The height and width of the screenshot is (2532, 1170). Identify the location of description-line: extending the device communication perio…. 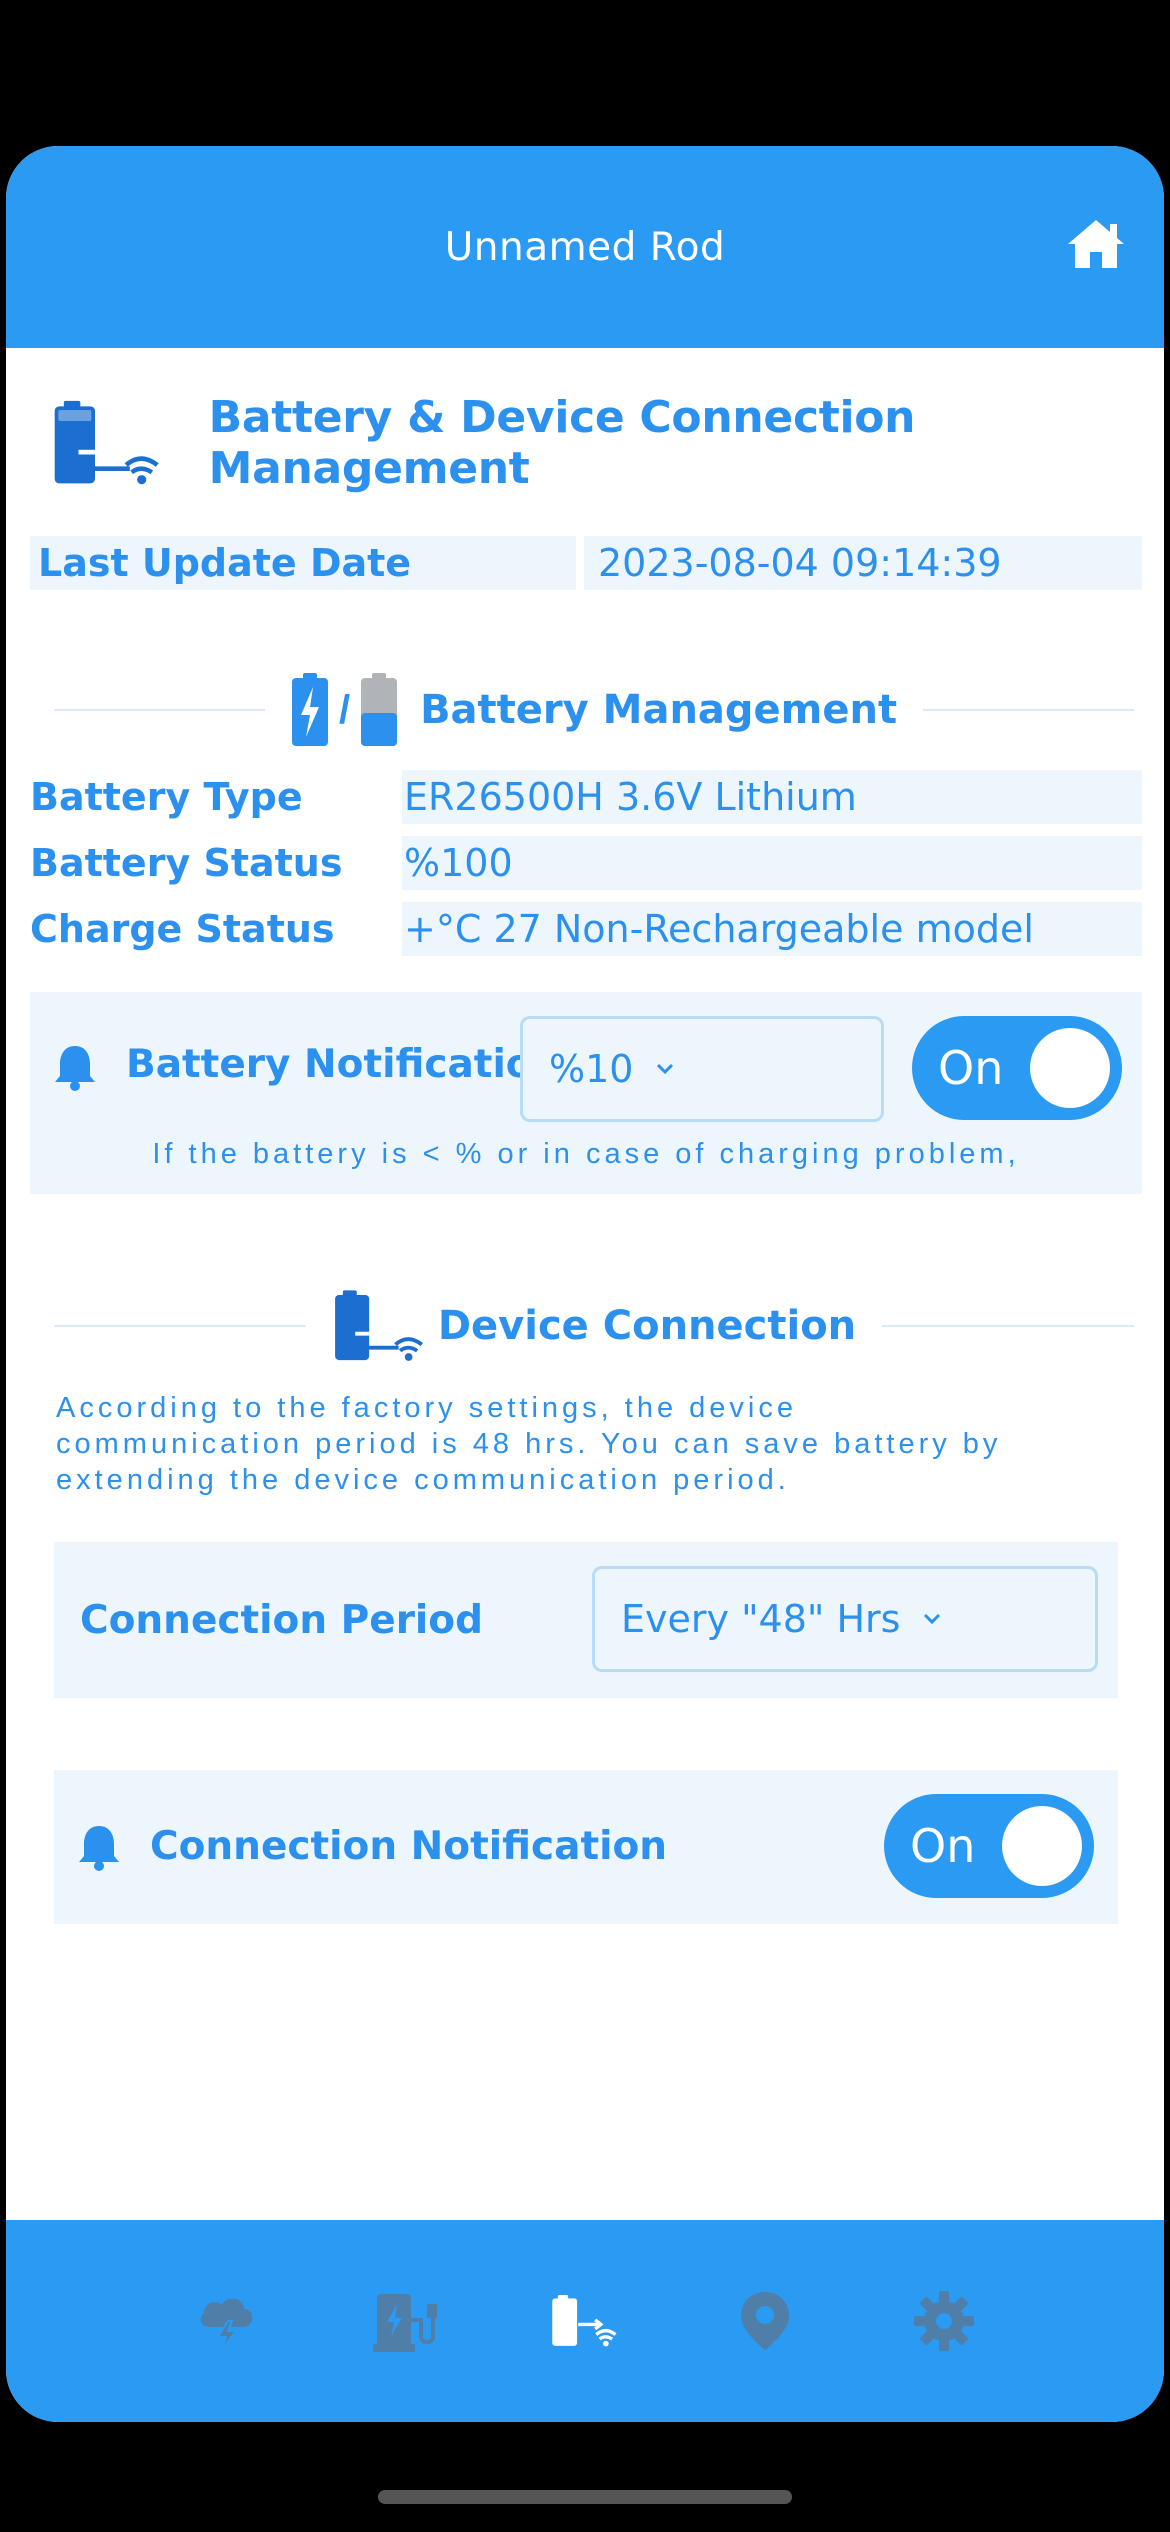
(423, 1480).